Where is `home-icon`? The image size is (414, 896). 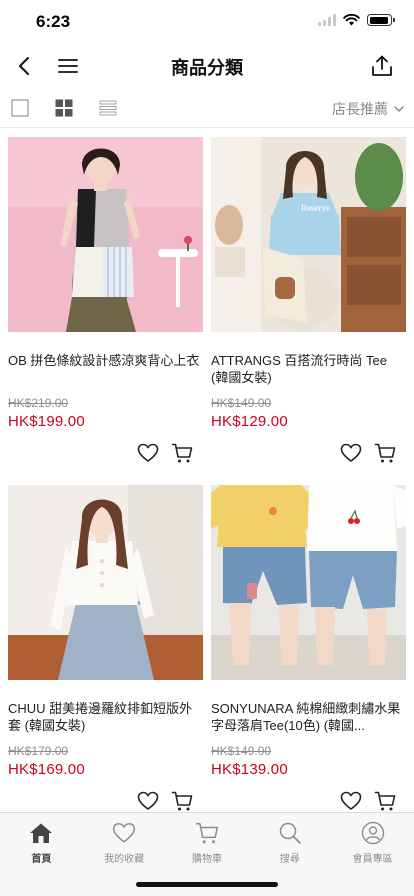 home-icon is located at coordinates (41, 833).